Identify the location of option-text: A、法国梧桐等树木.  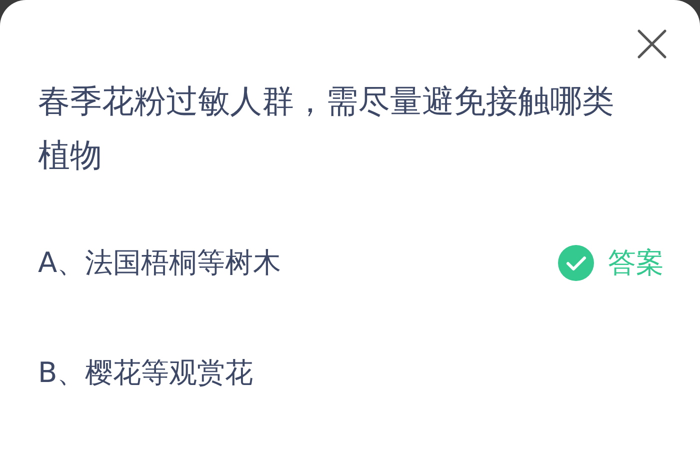
(160, 263).